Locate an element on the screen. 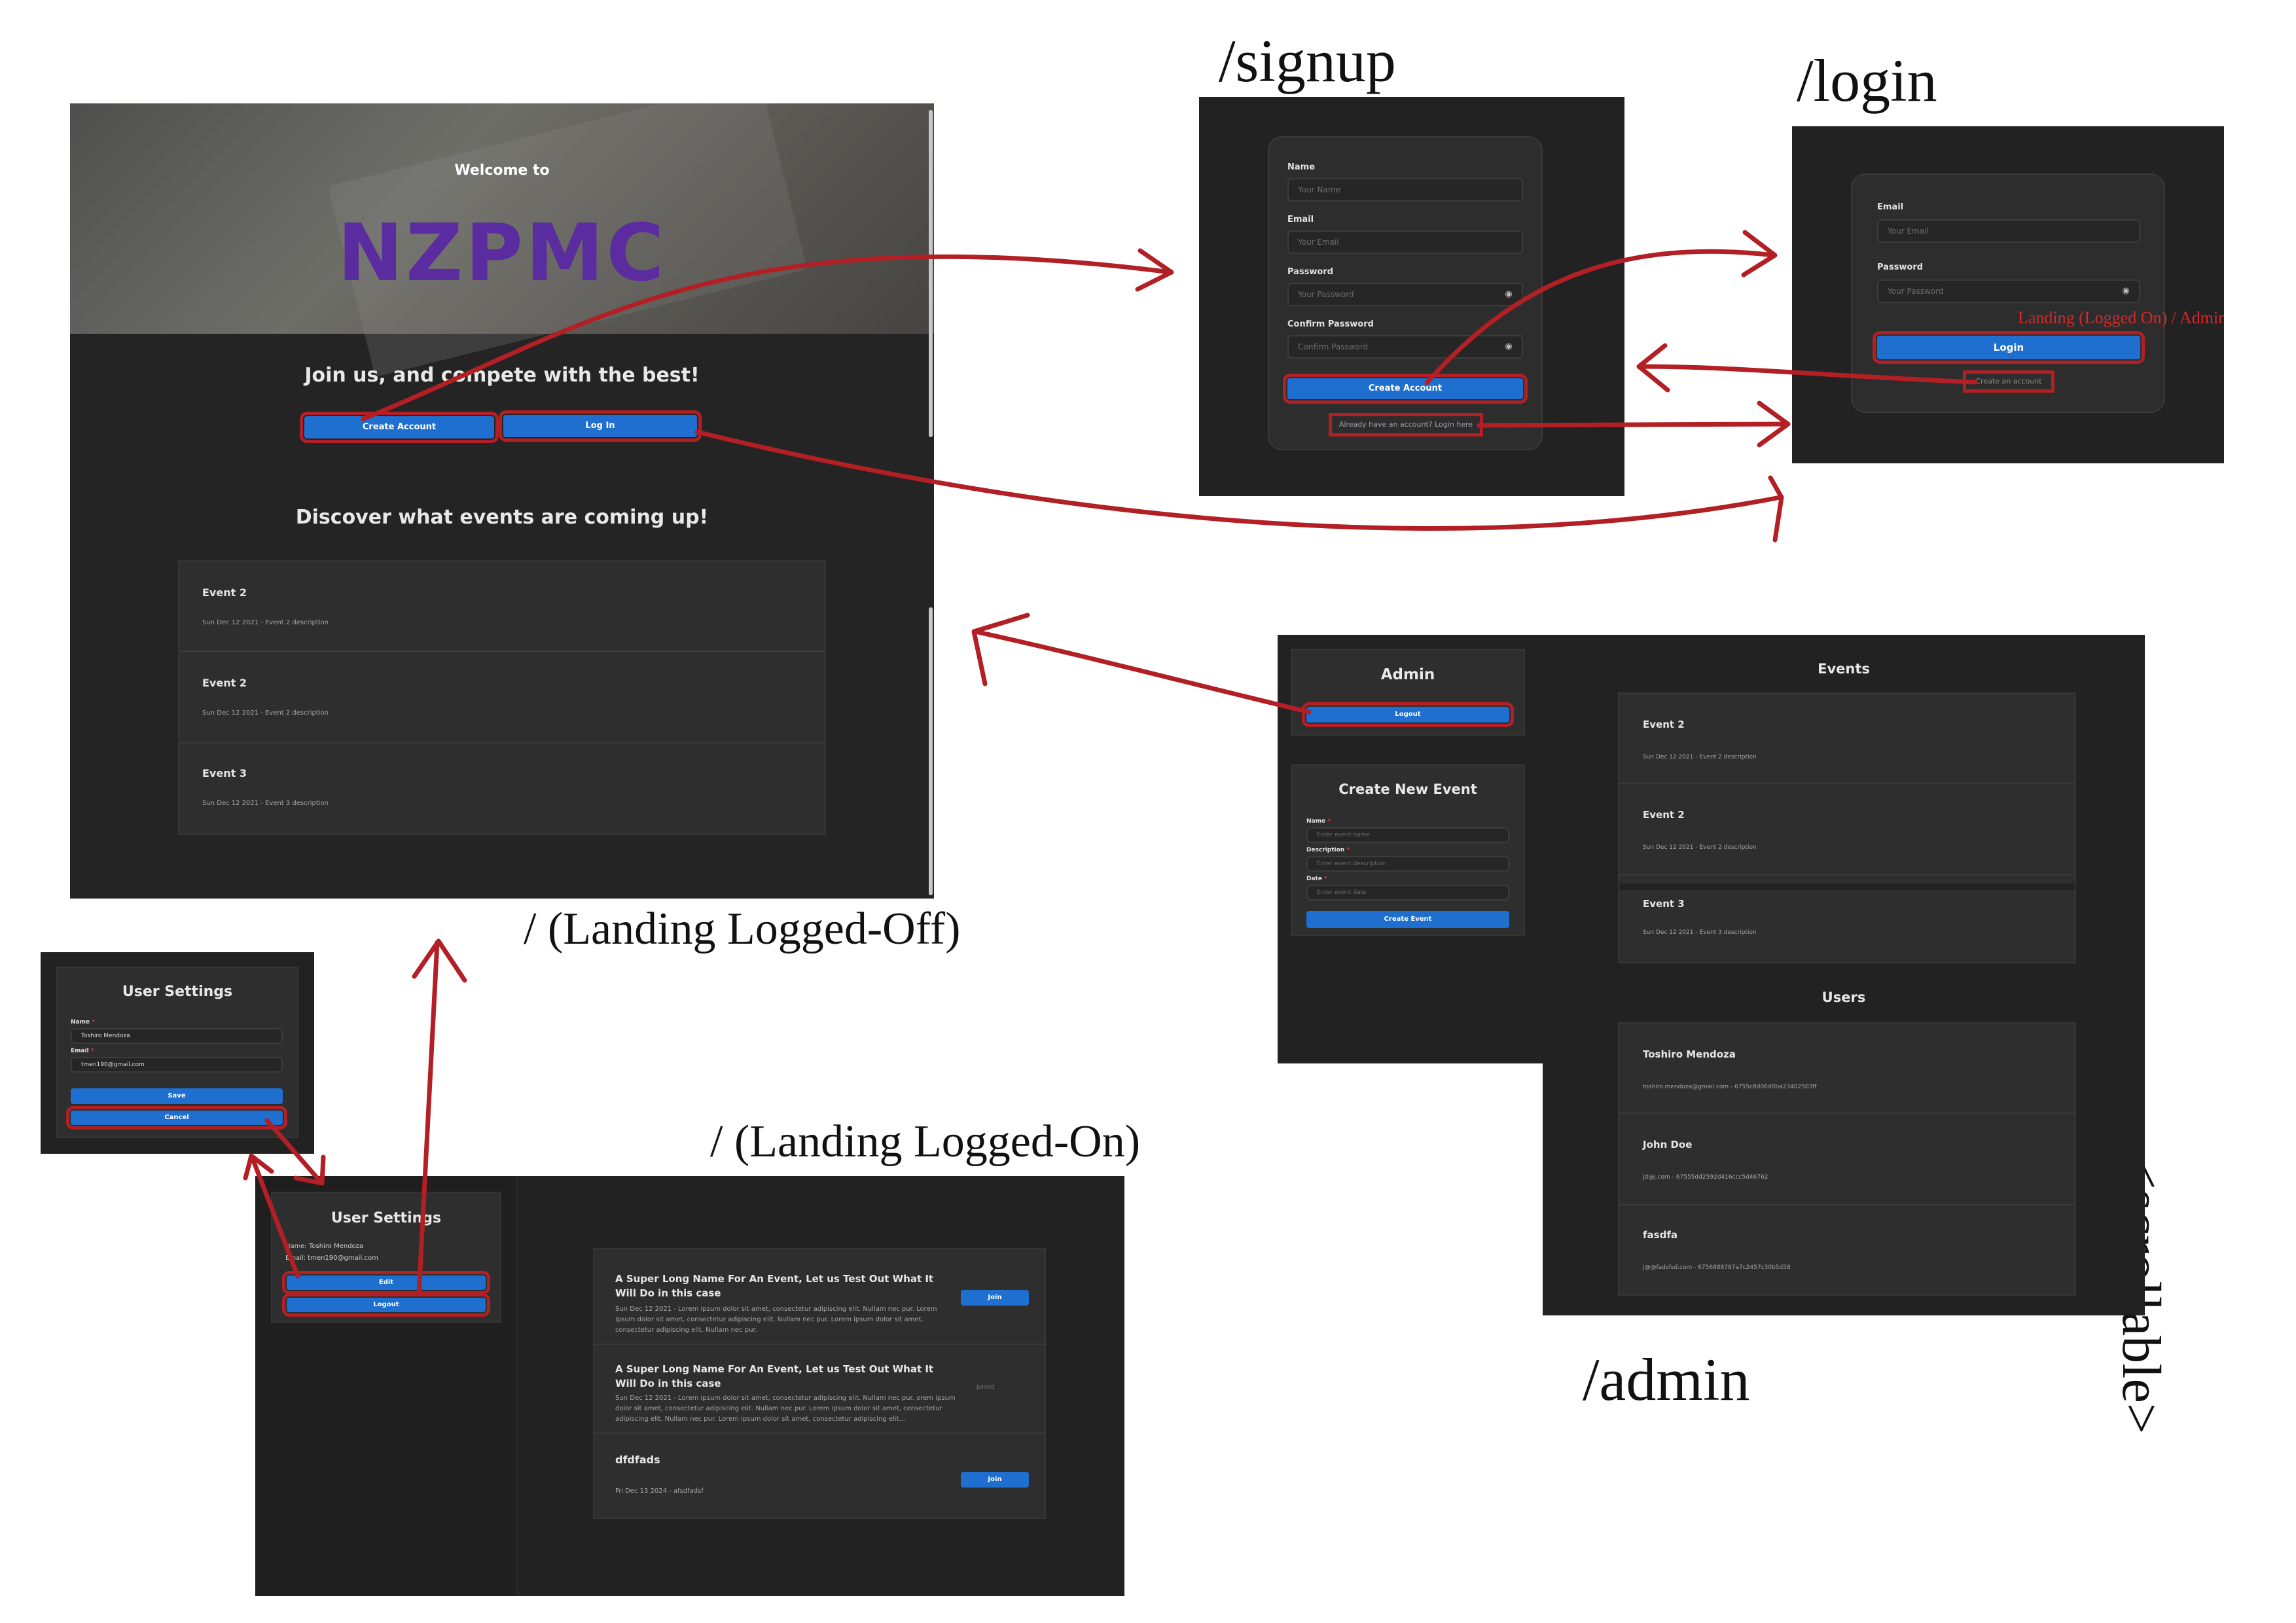 This screenshot has height=1623, width=2296. label-admin: /admin is located at coordinates (1666, 1380).